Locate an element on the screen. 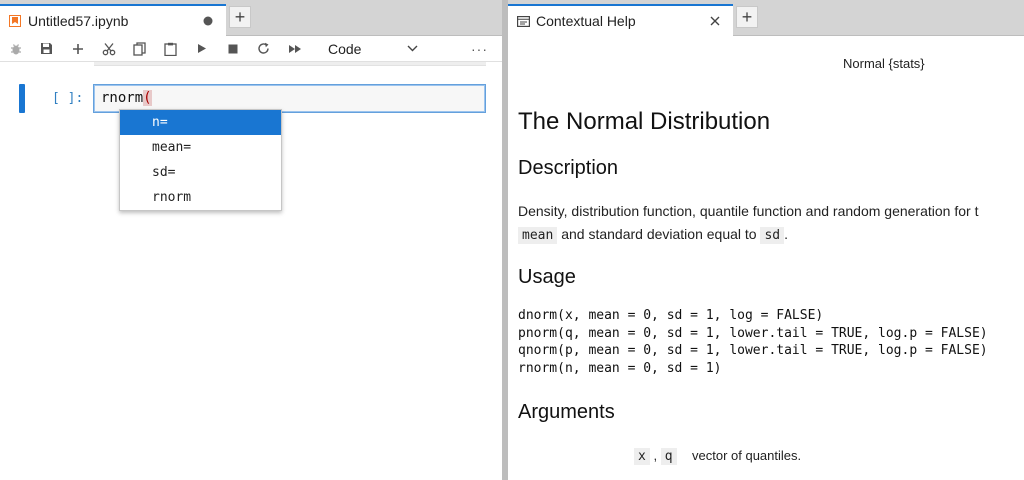  notebook-tabbar: Untitled57.ipynb + is located at coordinates (251, 18).